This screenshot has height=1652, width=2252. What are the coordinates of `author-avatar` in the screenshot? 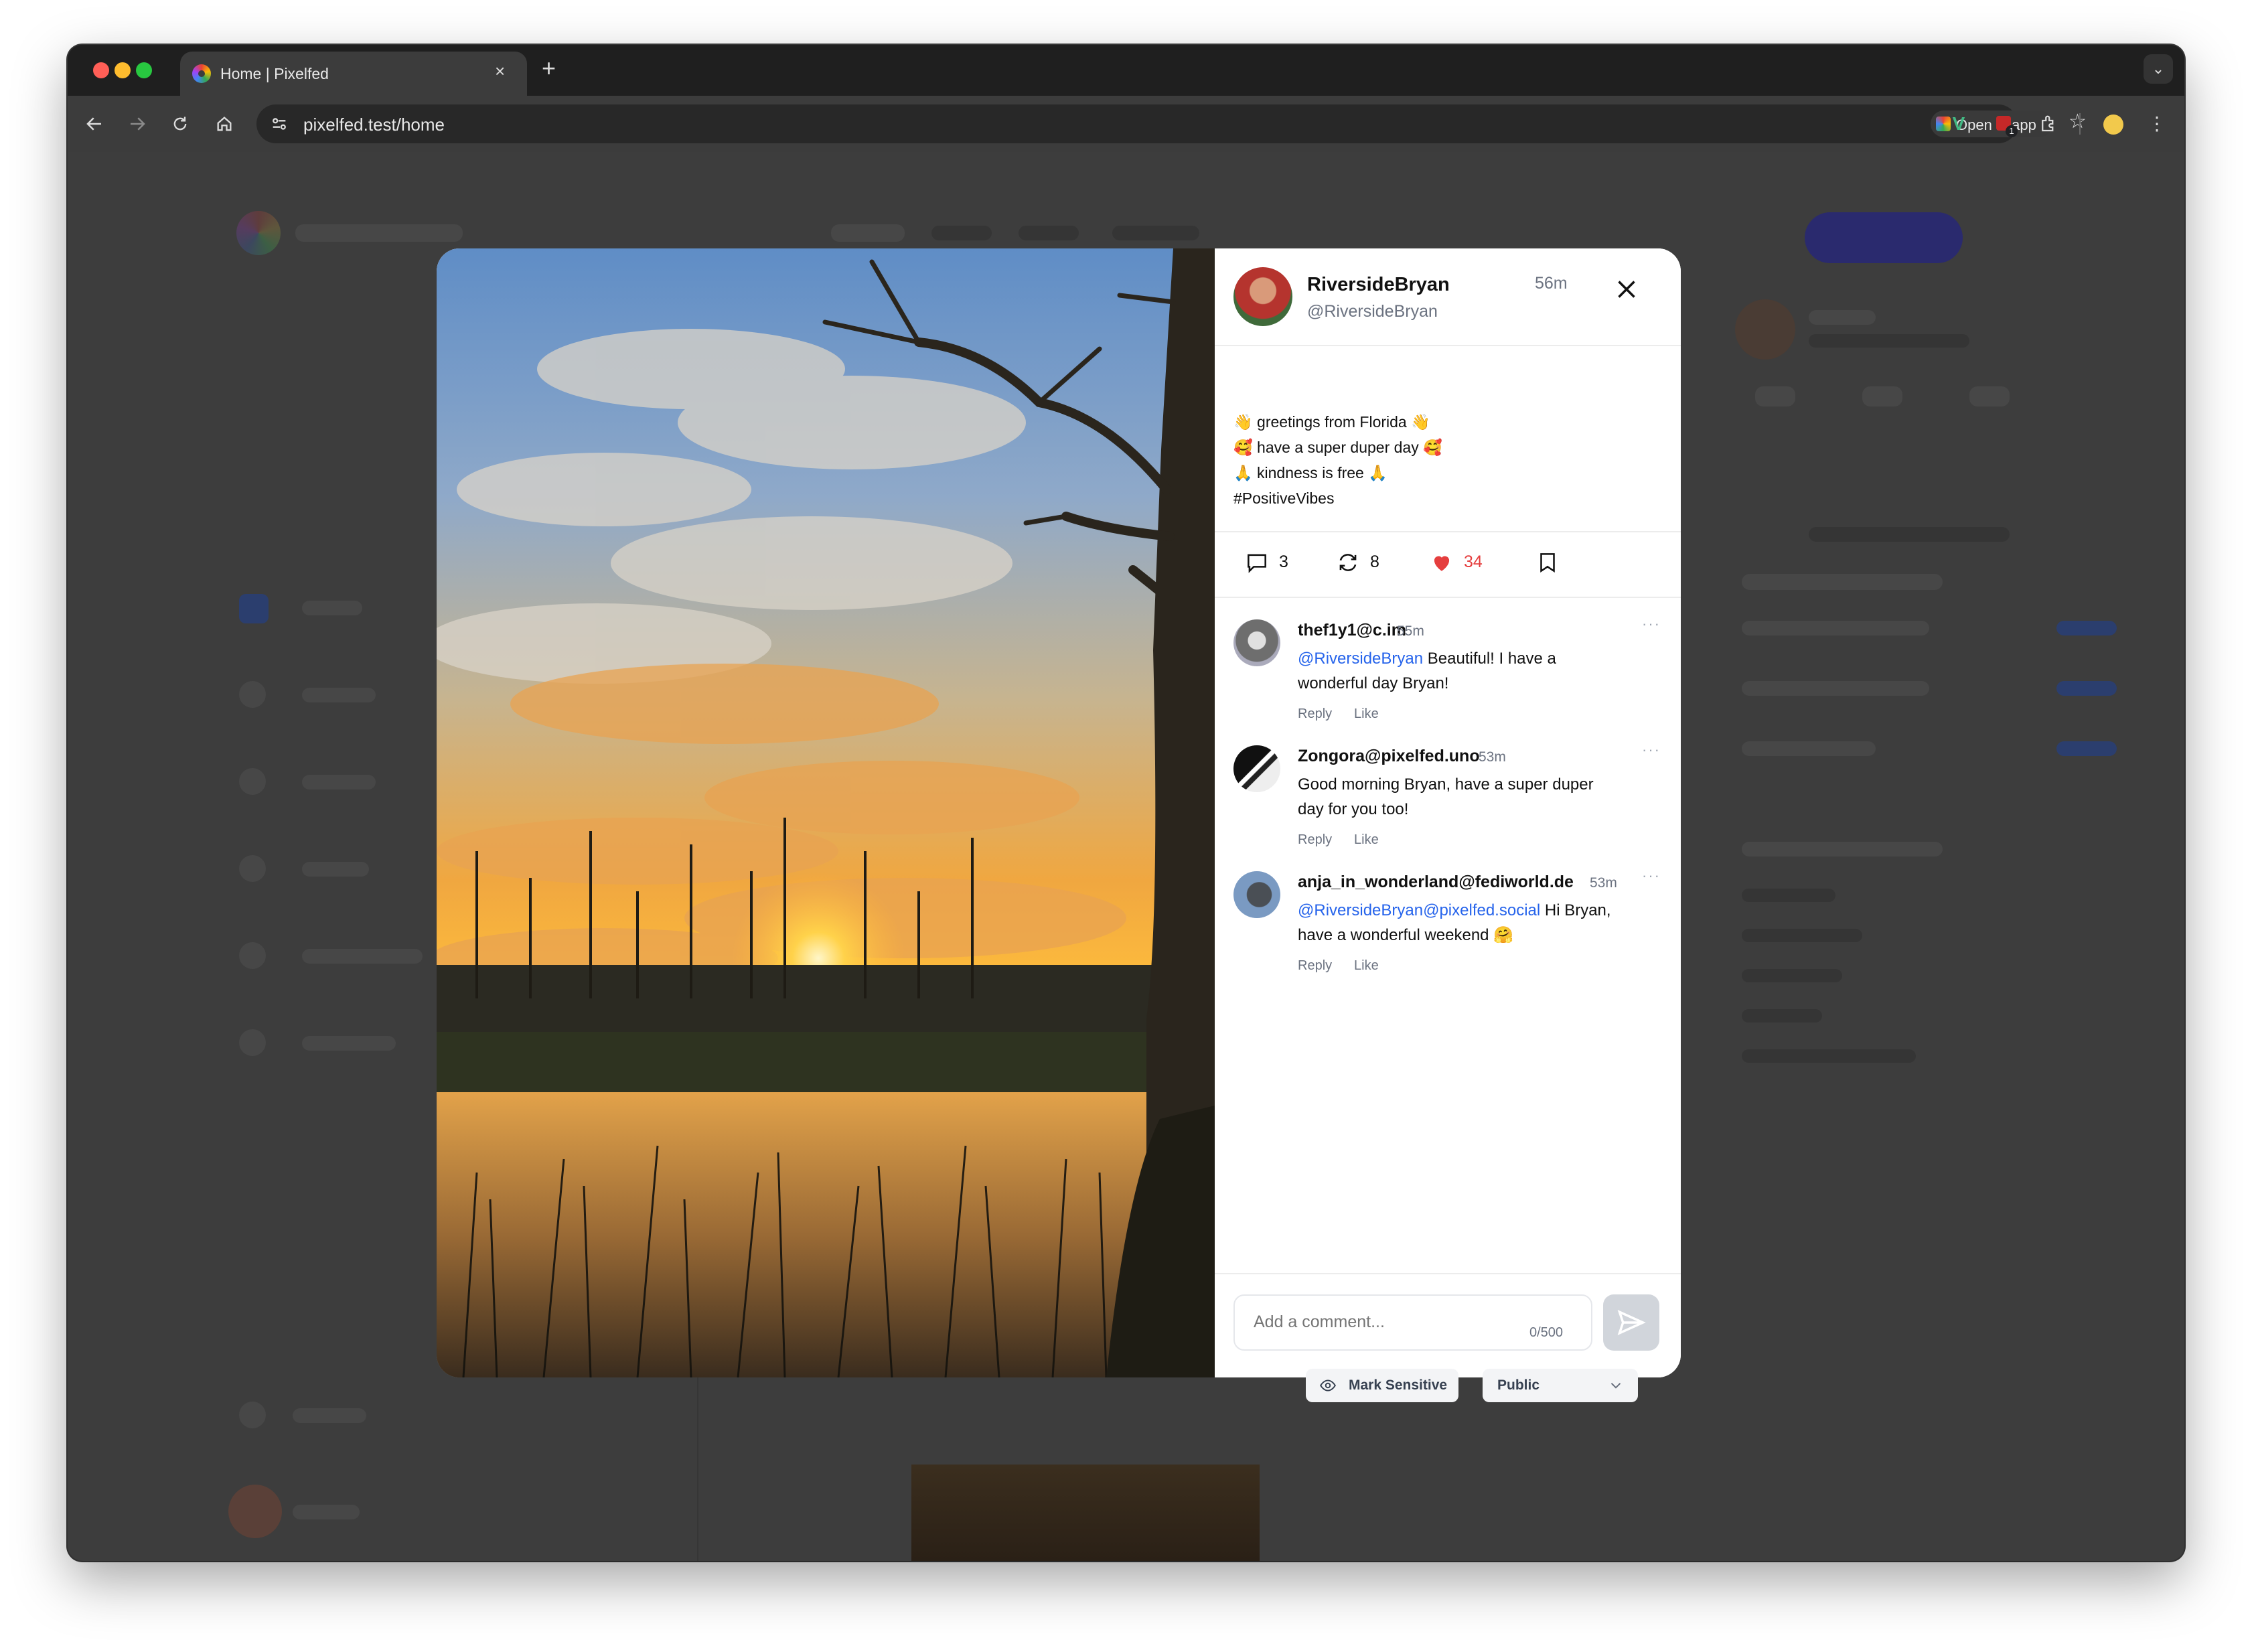 It's located at (1262, 296).